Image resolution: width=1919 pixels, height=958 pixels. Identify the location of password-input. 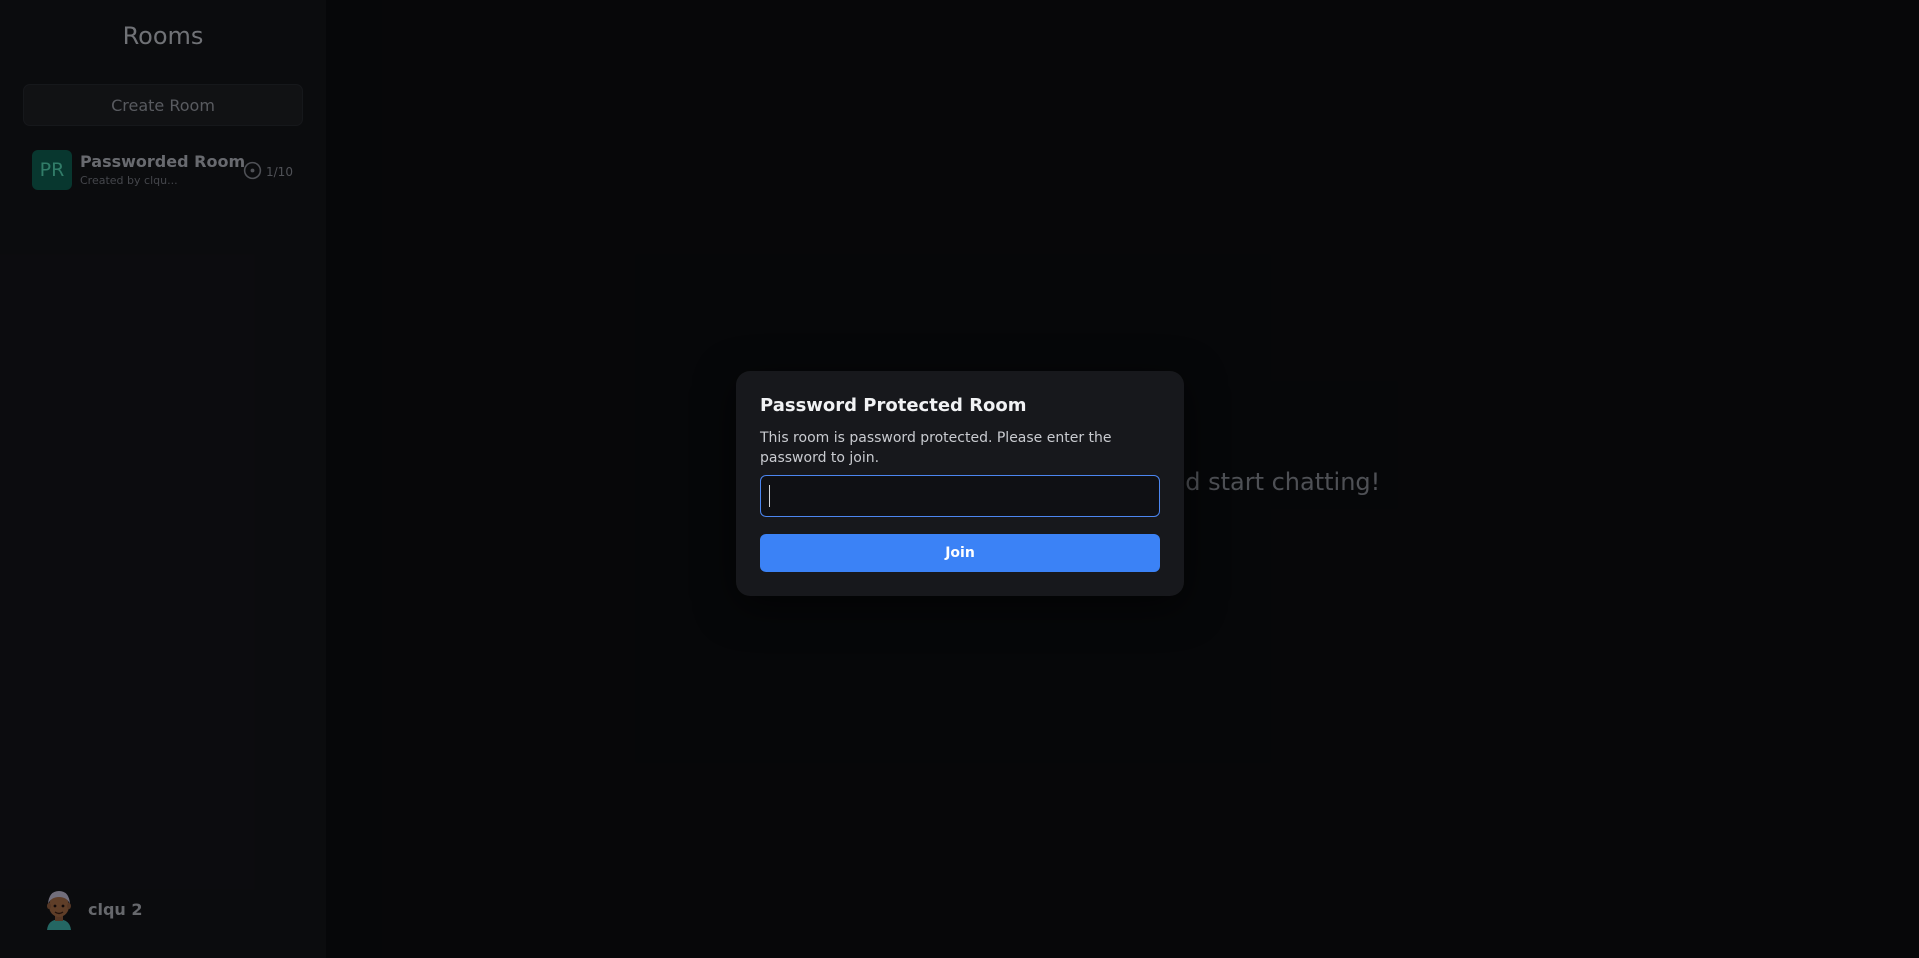
(960, 496).